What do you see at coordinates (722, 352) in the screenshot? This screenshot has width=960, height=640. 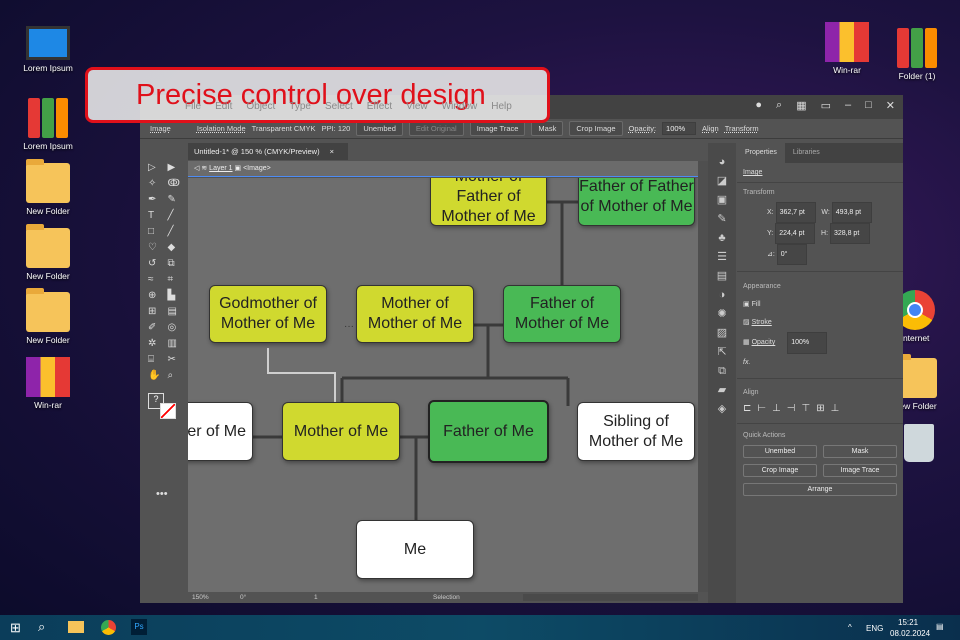 I see `export-icon: ⇱` at bounding box center [722, 352].